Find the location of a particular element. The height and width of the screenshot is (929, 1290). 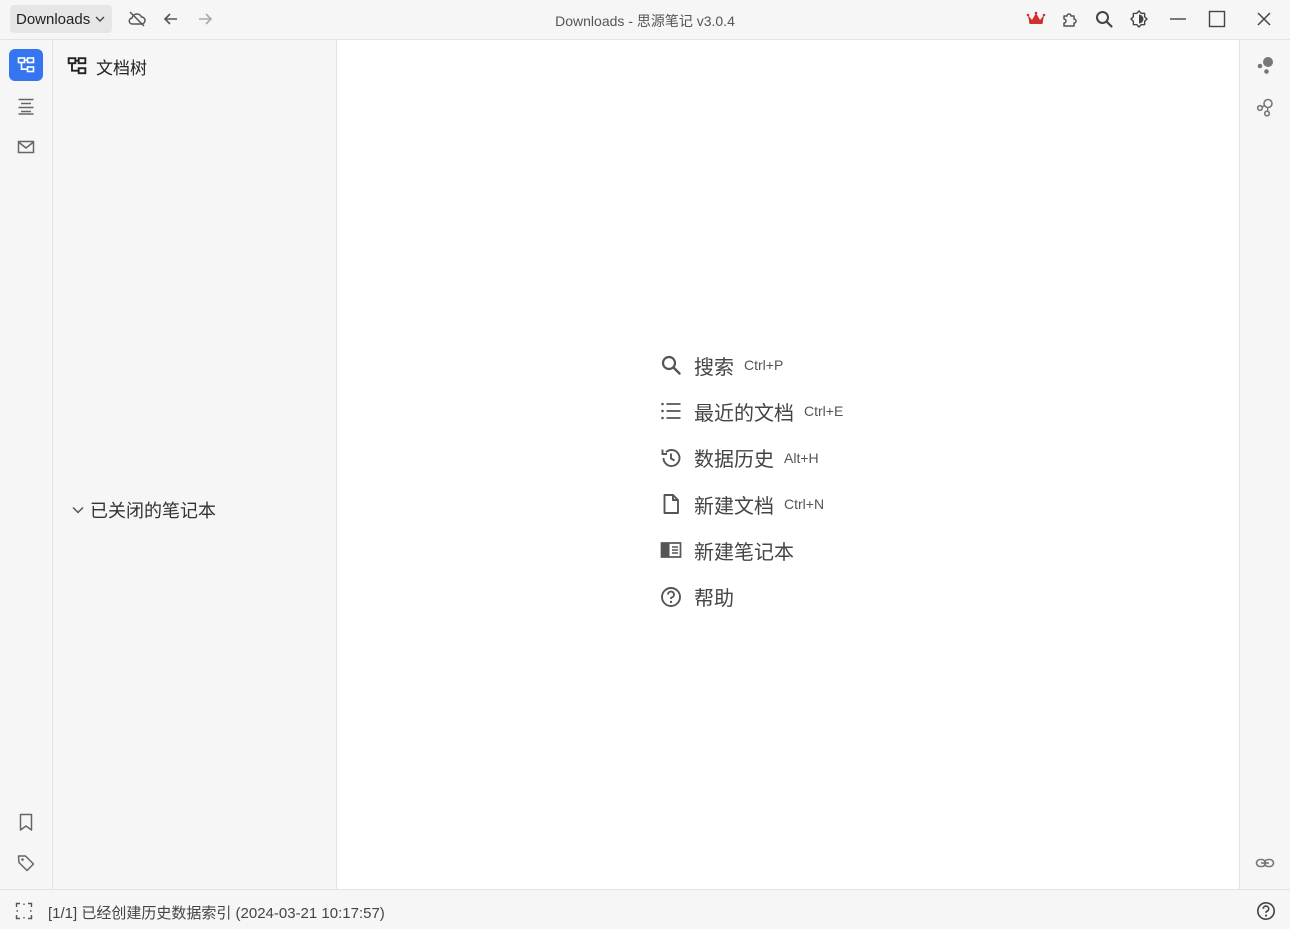

search-action-shortcut: Ctrl+P is located at coordinates (764, 365).